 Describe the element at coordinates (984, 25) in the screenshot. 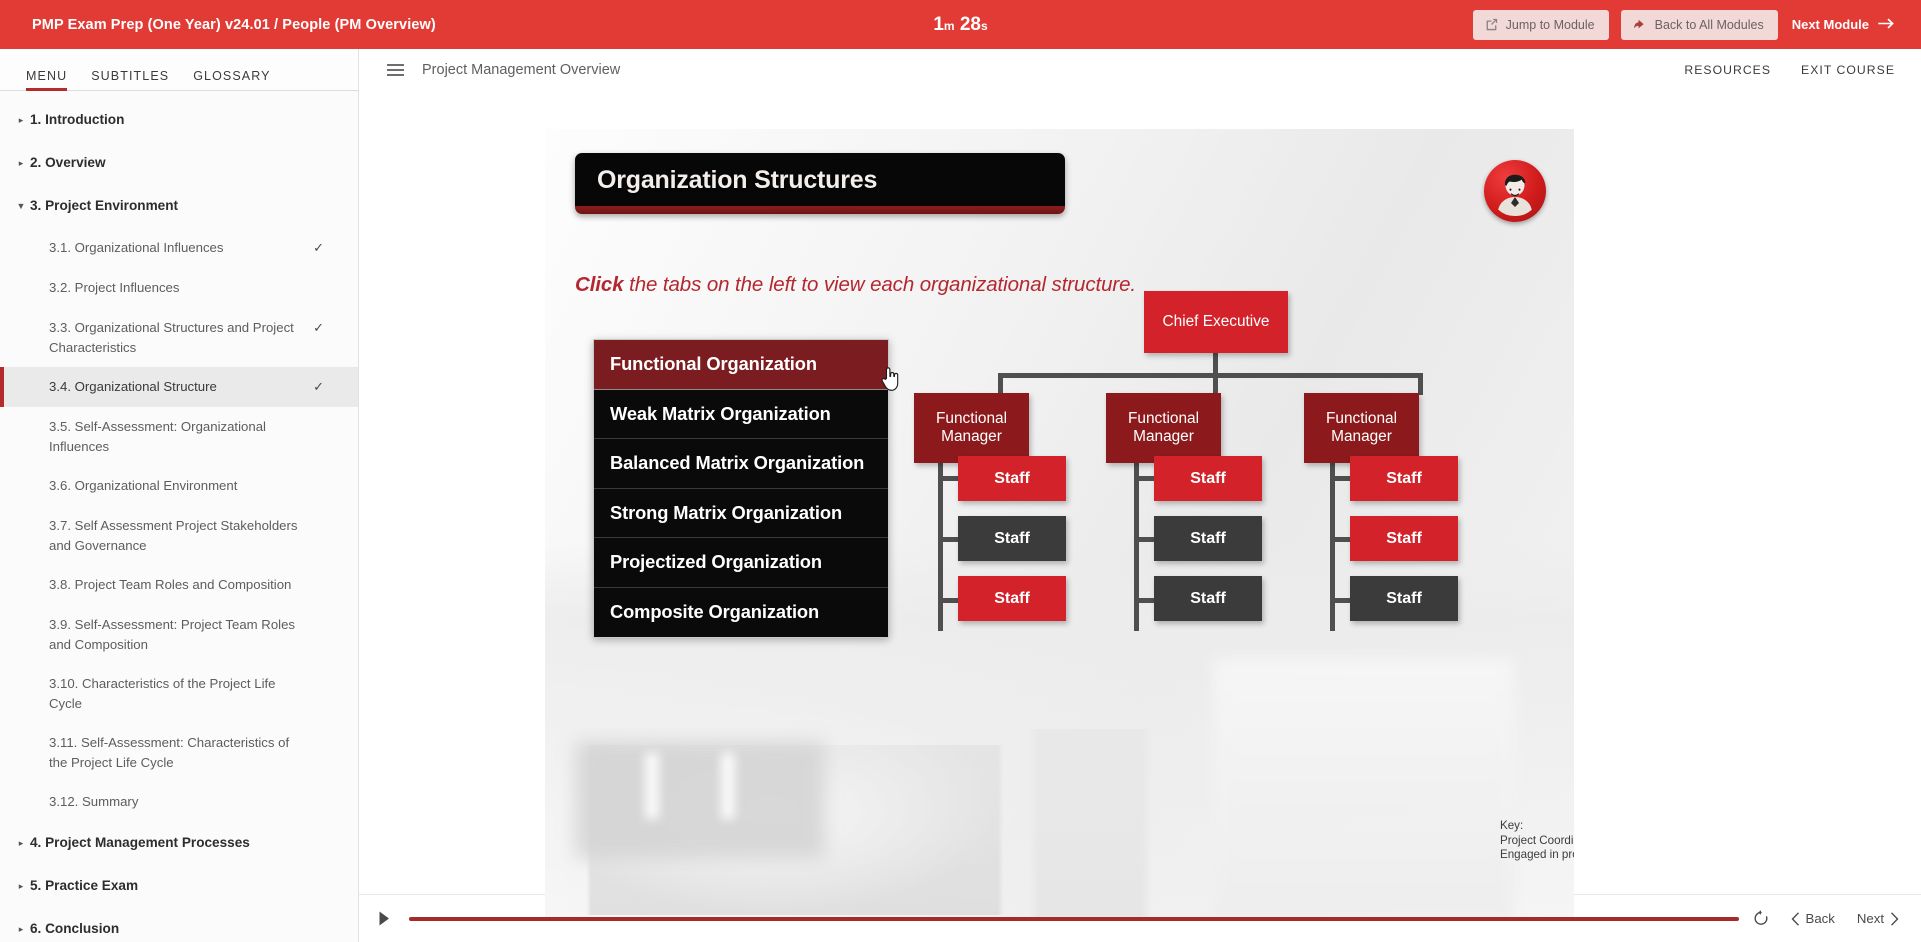

I see `timer-seconds-unit: s` at that location.